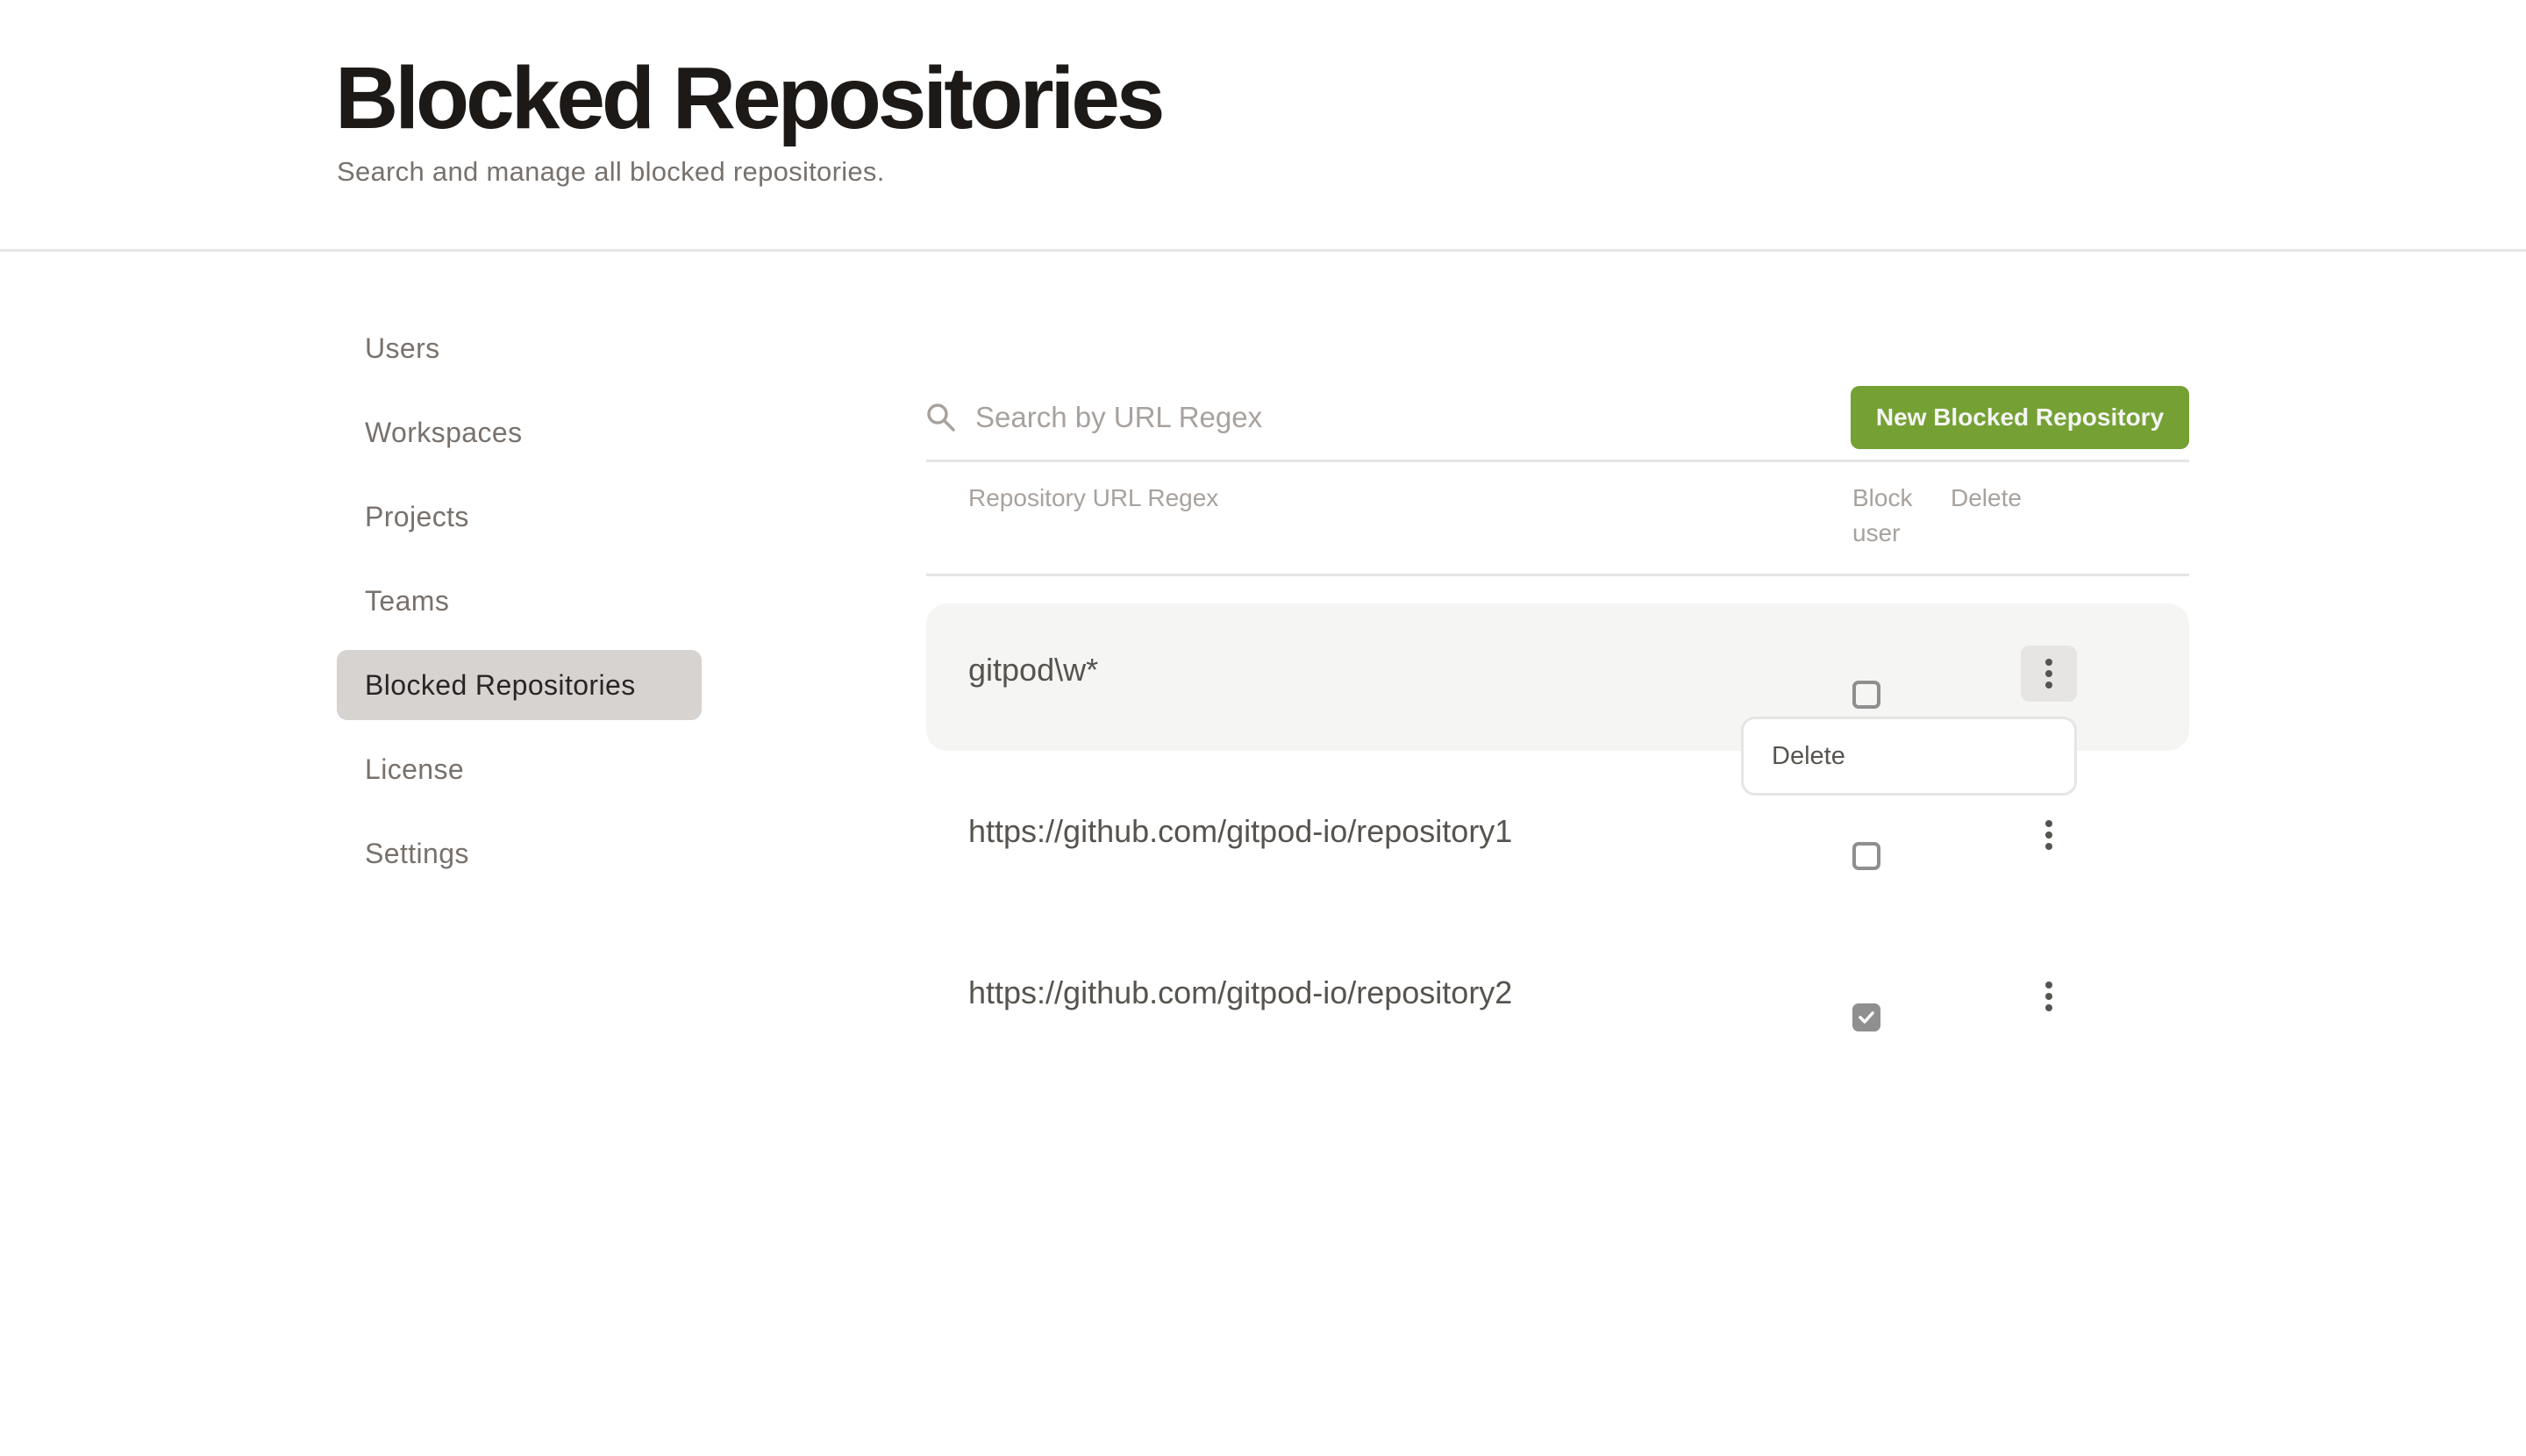  I want to click on search-input, so click(1396, 417).